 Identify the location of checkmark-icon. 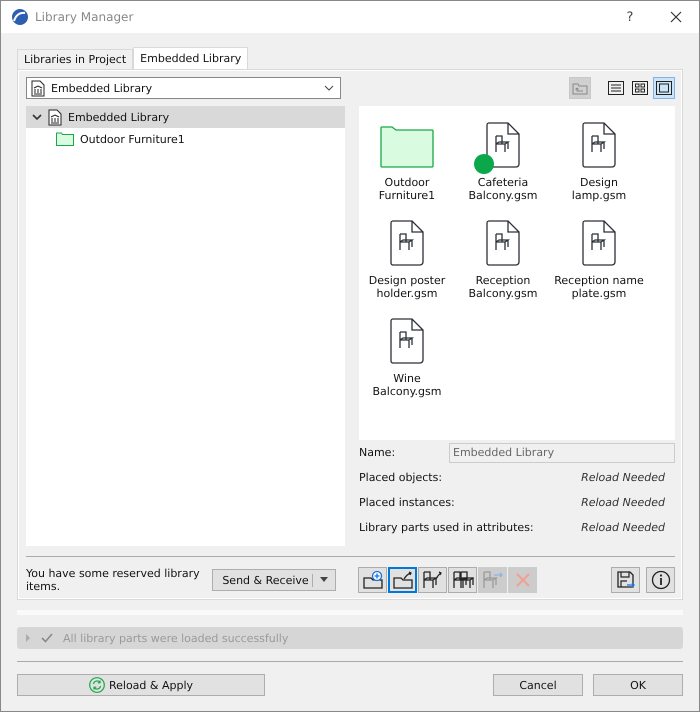
(47, 638).